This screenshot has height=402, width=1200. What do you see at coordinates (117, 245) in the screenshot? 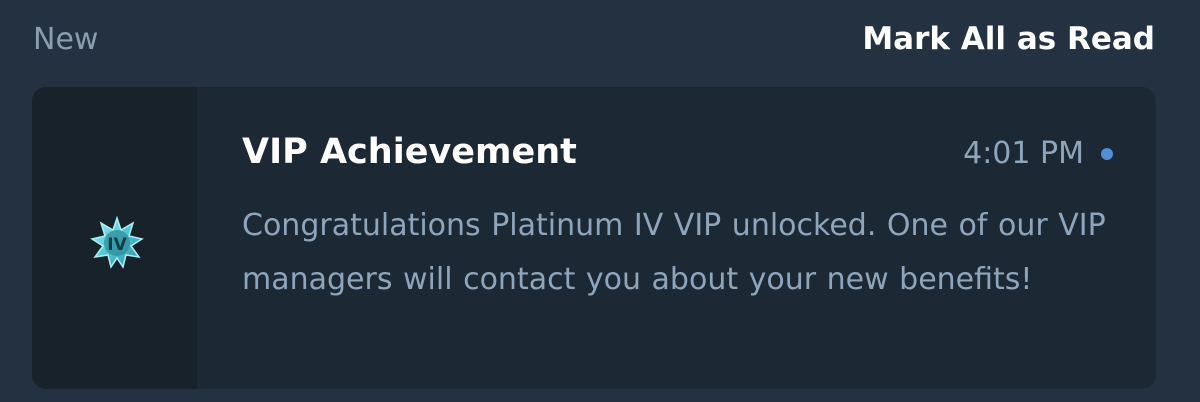
I see `vip-badge-text: IV` at bounding box center [117, 245].